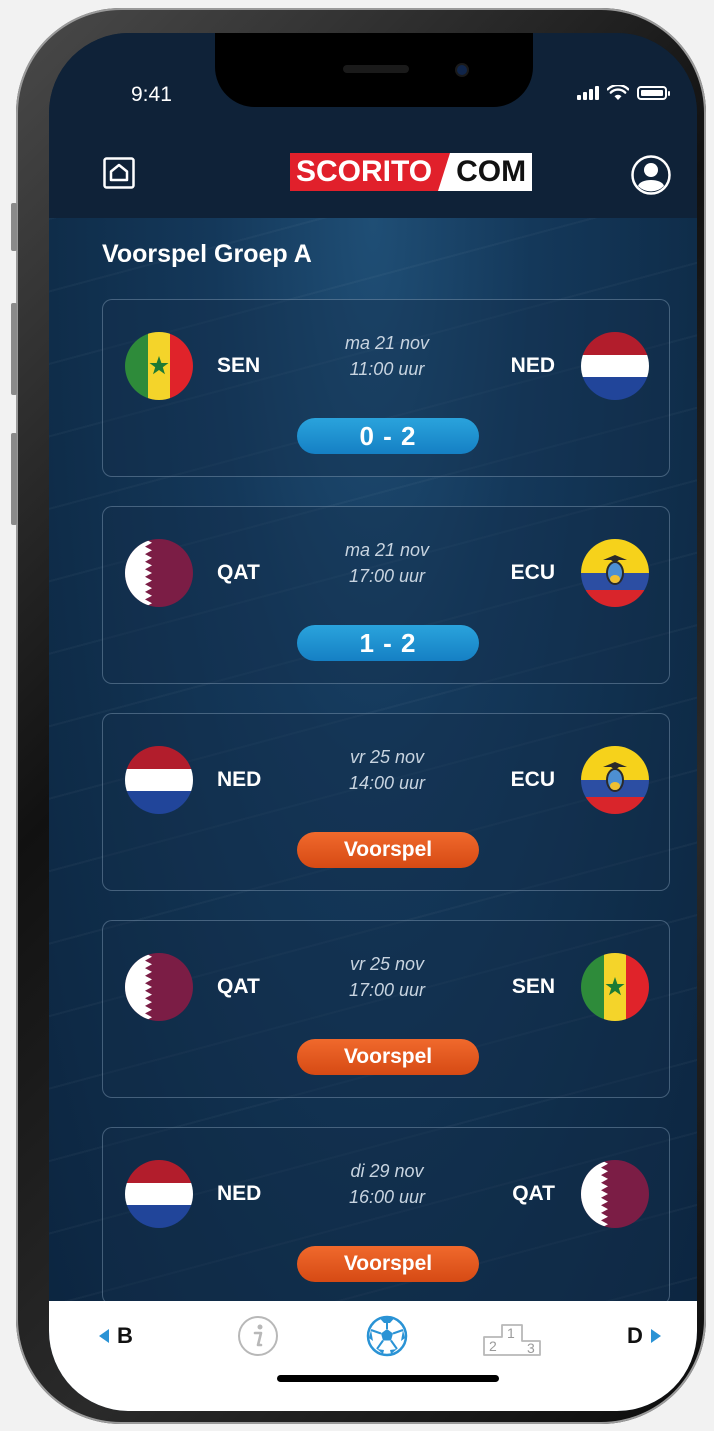  I want to click on profile-icon, so click(651, 175).